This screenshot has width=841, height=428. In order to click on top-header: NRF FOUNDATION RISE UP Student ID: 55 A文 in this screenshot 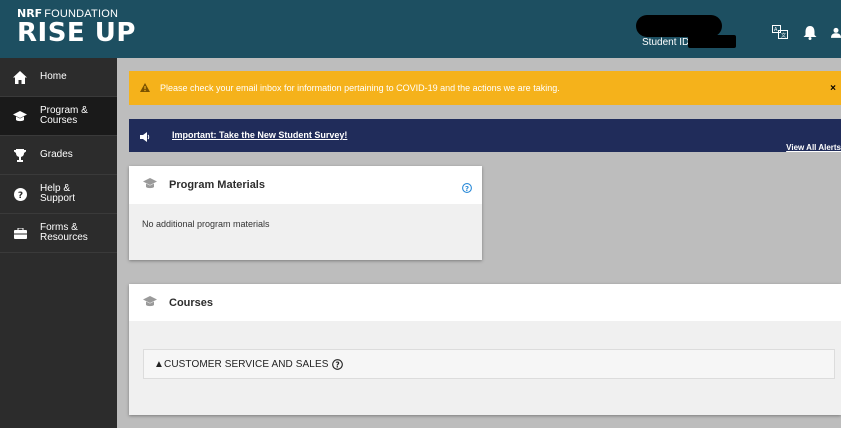, I will do `click(420, 29)`.